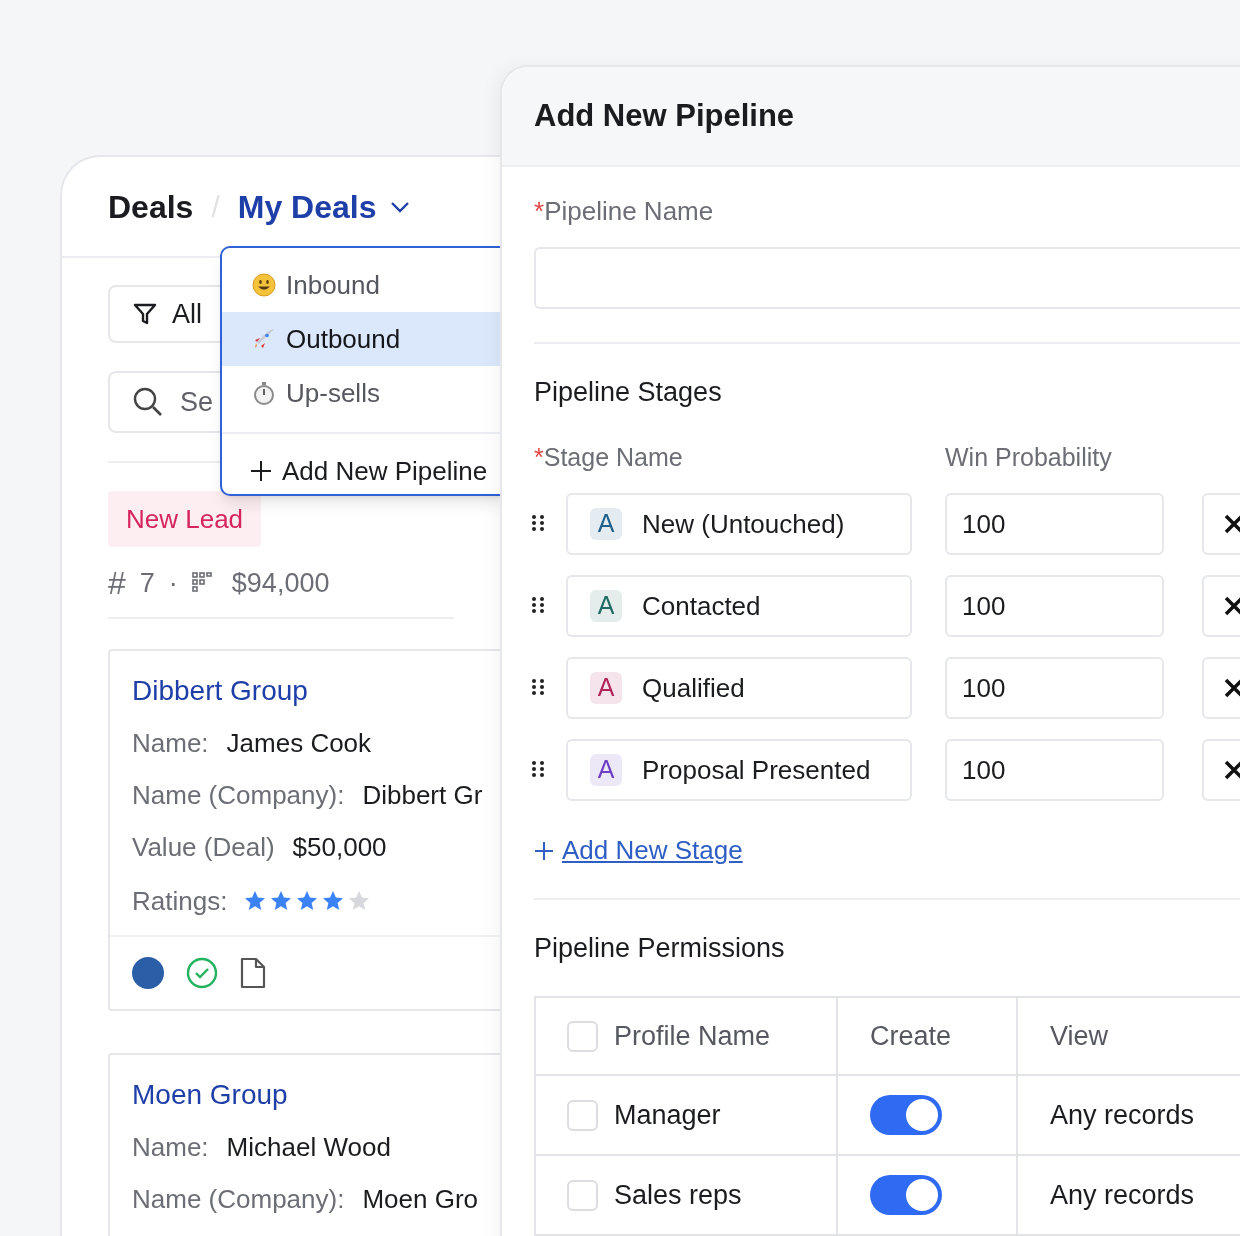 The width and height of the screenshot is (1240, 1236). What do you see at coordinates (280, 583) in the screenshot?
I see `deal-total: $94,000` at bounding box center [280, 583].